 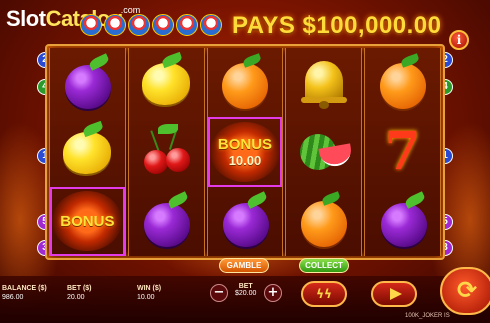 What do you see at coordinates (246, 293) in the screenshot?
I see `bet-selector-value: $20.00` at bounding box center [246, 293].